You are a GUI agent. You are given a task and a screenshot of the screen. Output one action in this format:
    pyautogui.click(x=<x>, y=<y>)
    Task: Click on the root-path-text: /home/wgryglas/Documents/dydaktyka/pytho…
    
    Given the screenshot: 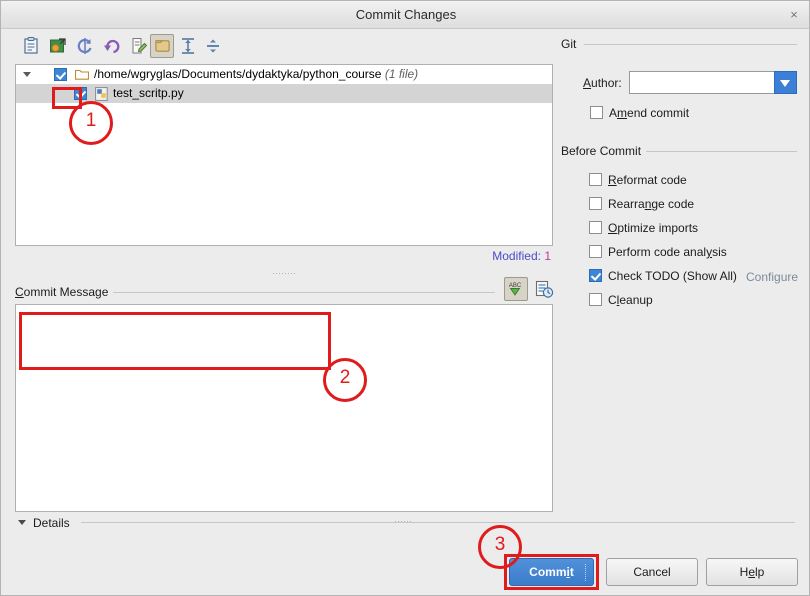 What is the action you would take?
    pyautogui.click(x=238, y=74)
    